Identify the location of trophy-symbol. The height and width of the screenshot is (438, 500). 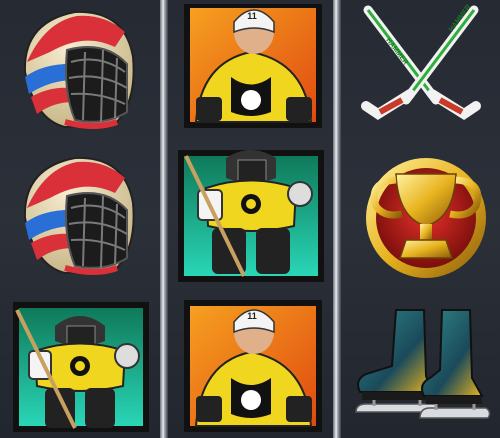
(421, 218).